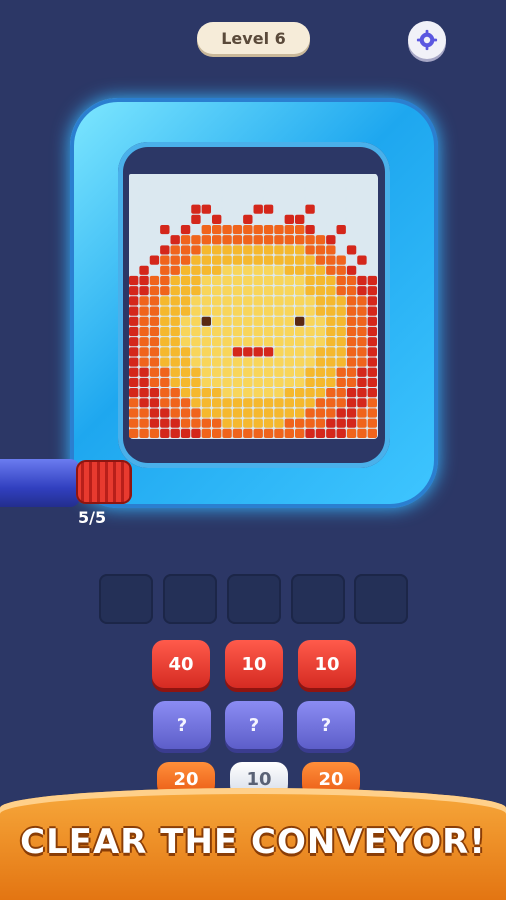 This screenshot has width=506, height=900. I want to click on spool-count: 10, so click(259, 779).